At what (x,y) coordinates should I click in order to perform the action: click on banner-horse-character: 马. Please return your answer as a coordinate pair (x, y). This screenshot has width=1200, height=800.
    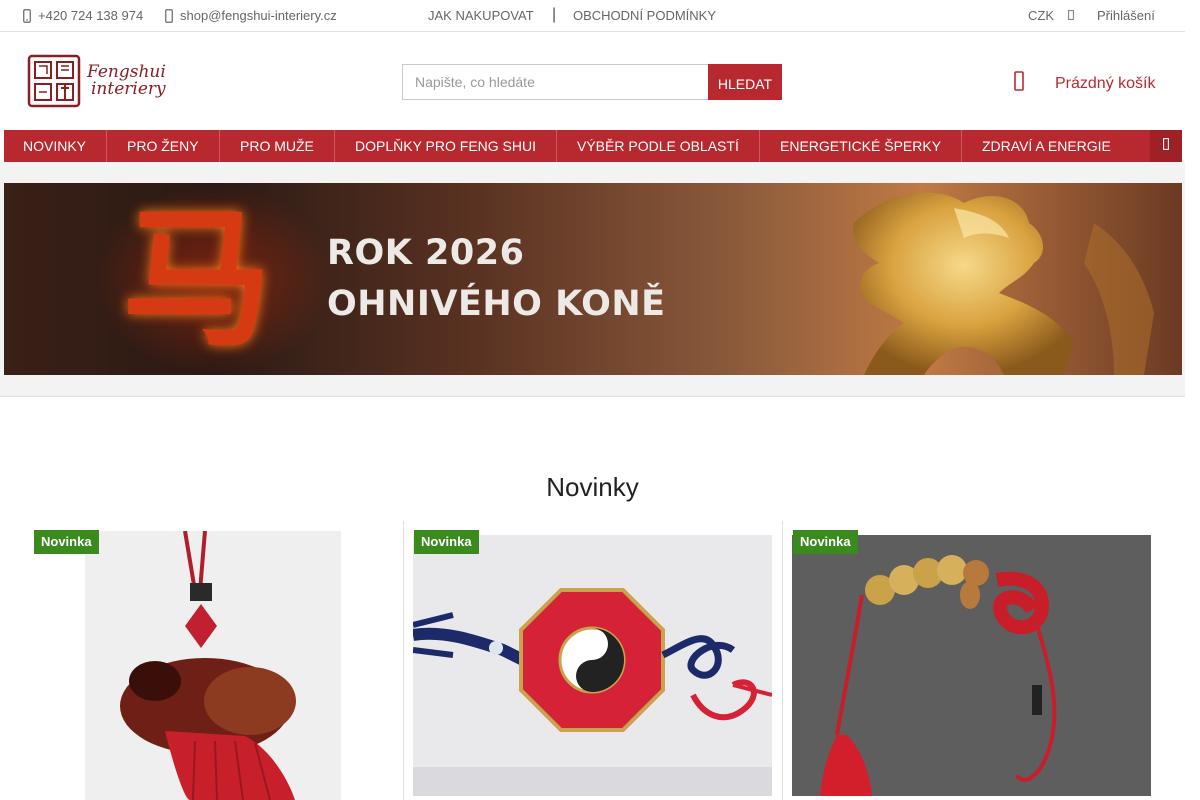
    Looking at the image, I should click on (197, 279).